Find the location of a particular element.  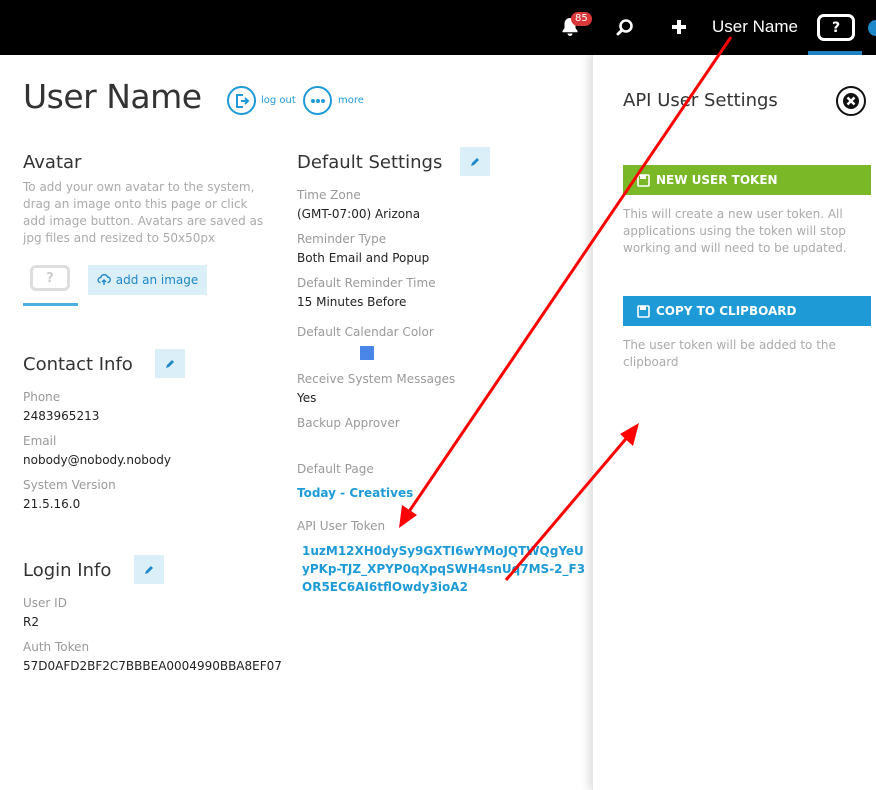

reminder-type-value: Both Email and Popup is located at coordinates (363, 258).